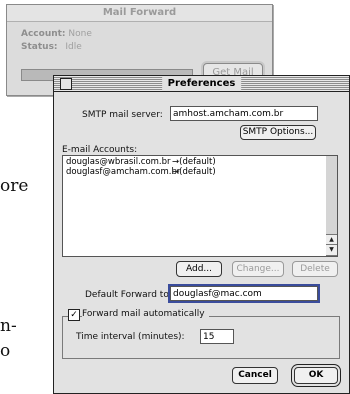 The image size is (350, 394). I want to click on status-row: Status: Idle, so click(51, 47).